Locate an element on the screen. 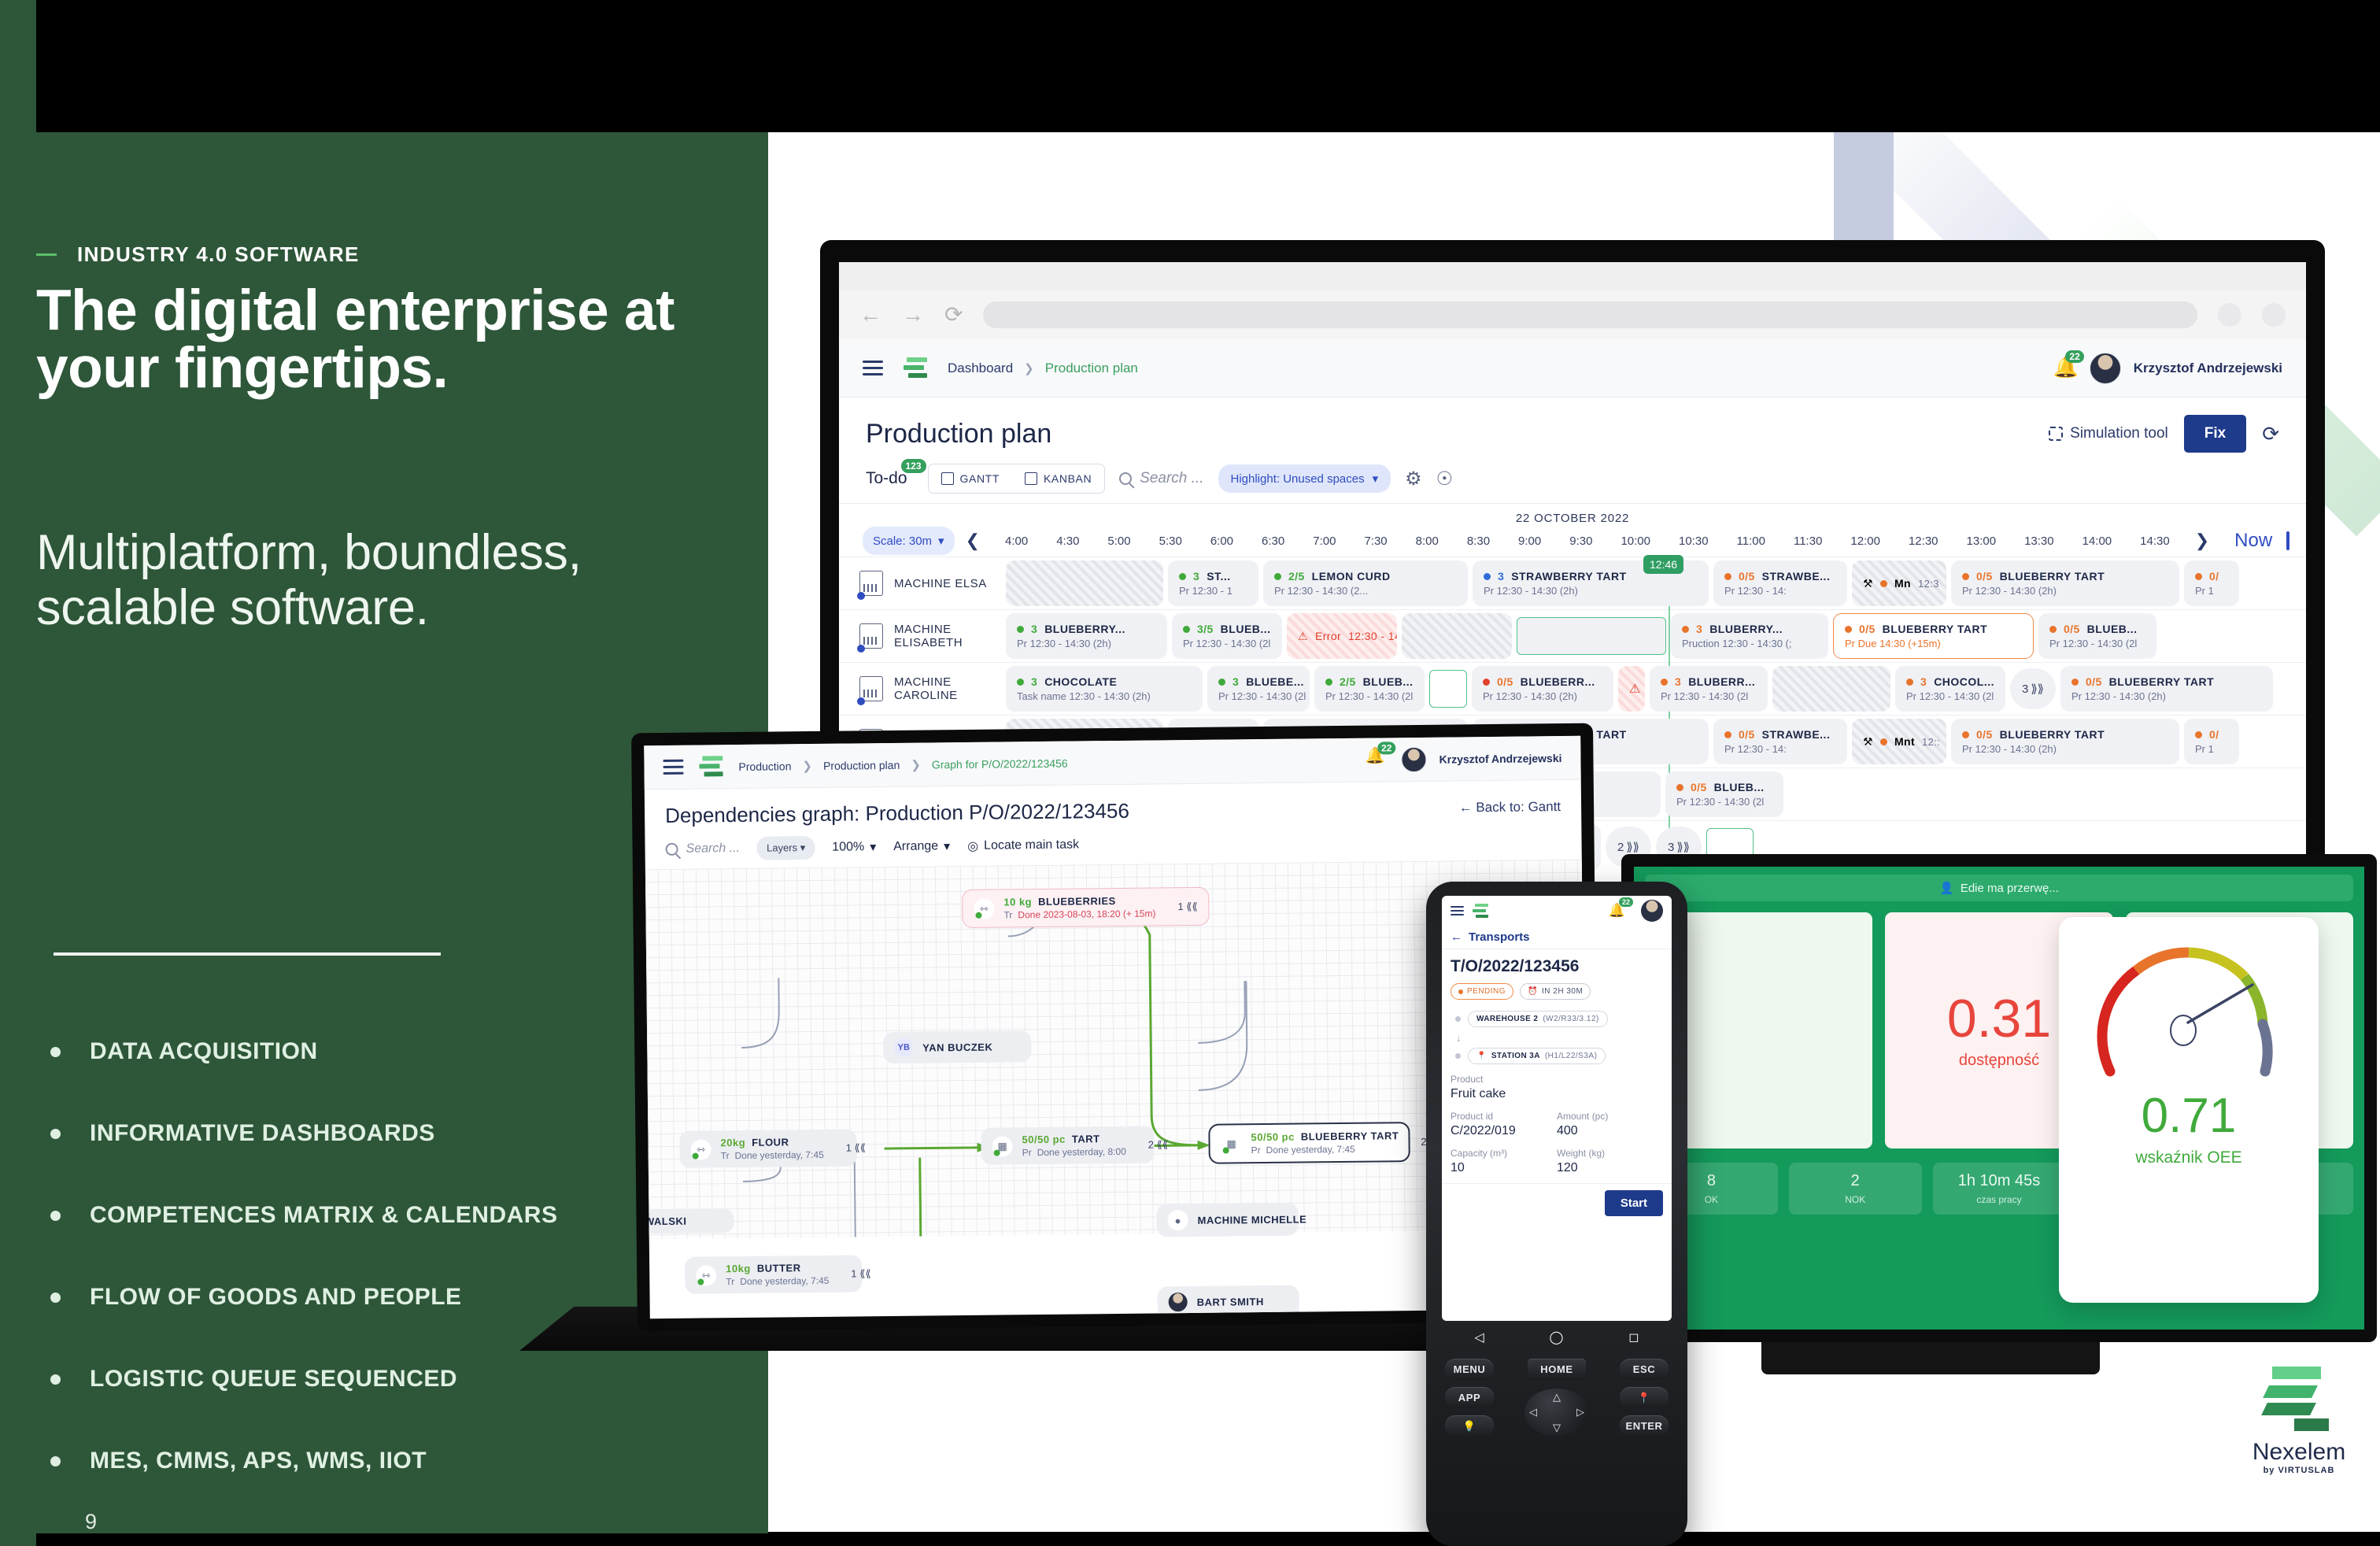 The image size is (2380, 1546). dpad: △ ▽ ◁ ▷ is located at coordinates (1556, 1412).